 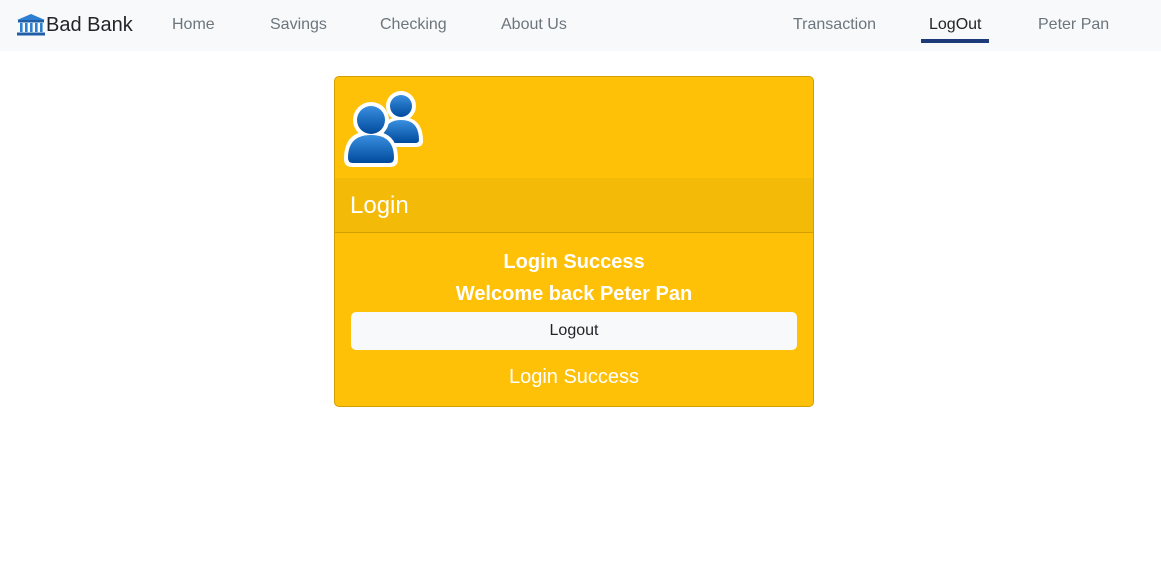 I want to click on nav-logout: LogOut, so click(x=955, y=25).